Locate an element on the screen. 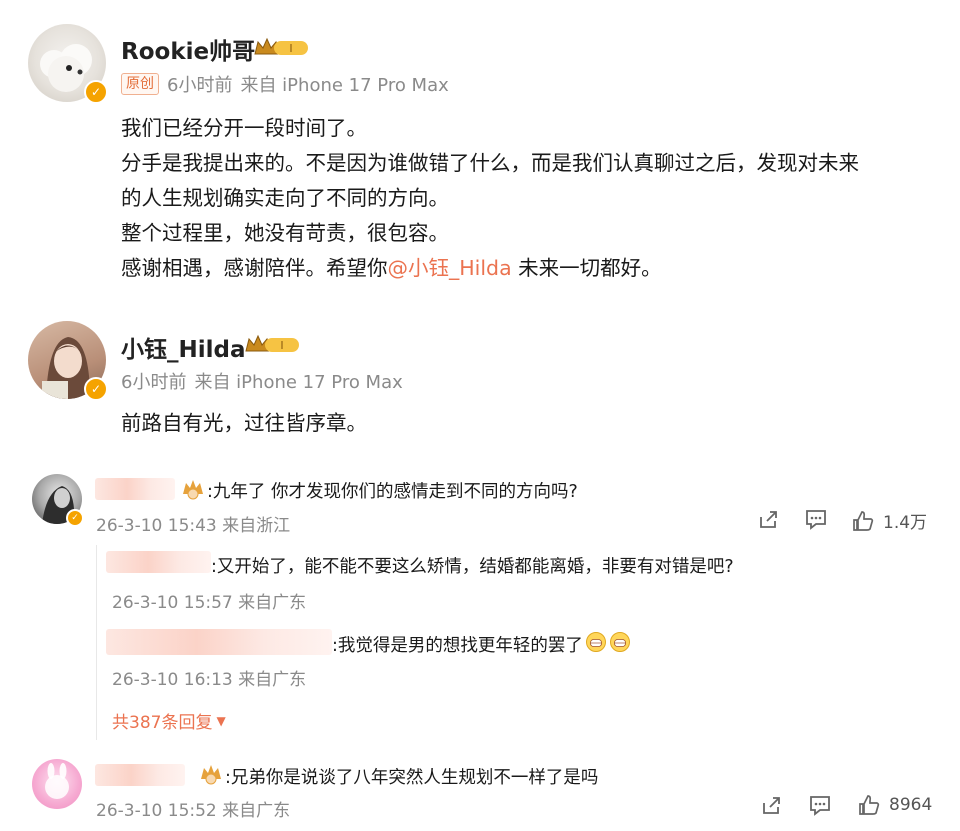  post-line: 整个过程里，她没有苛责，很包容。 is located at coordinates (285, 233).